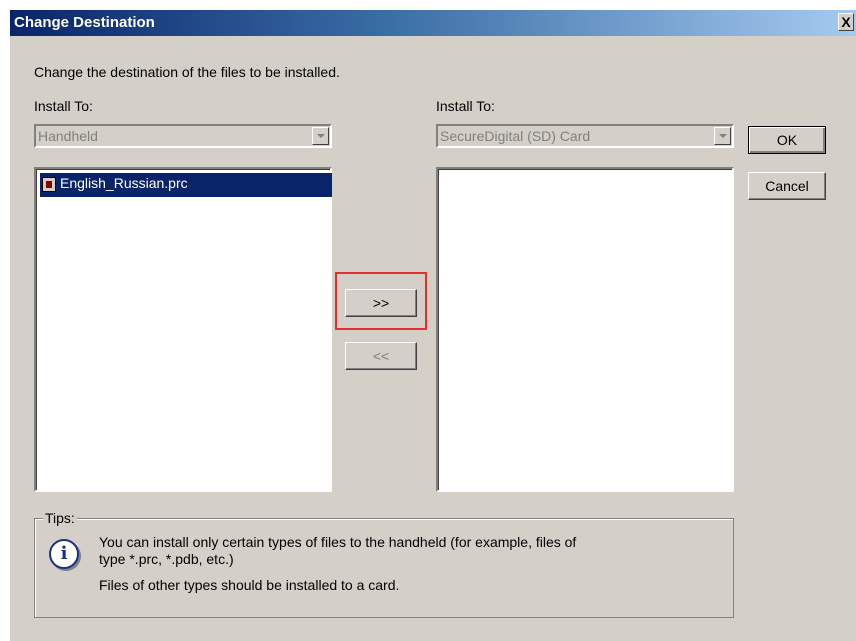 The height and width of the screenshot is (641, 856). I want to click on move-left-button: <<, so click(381, 356).